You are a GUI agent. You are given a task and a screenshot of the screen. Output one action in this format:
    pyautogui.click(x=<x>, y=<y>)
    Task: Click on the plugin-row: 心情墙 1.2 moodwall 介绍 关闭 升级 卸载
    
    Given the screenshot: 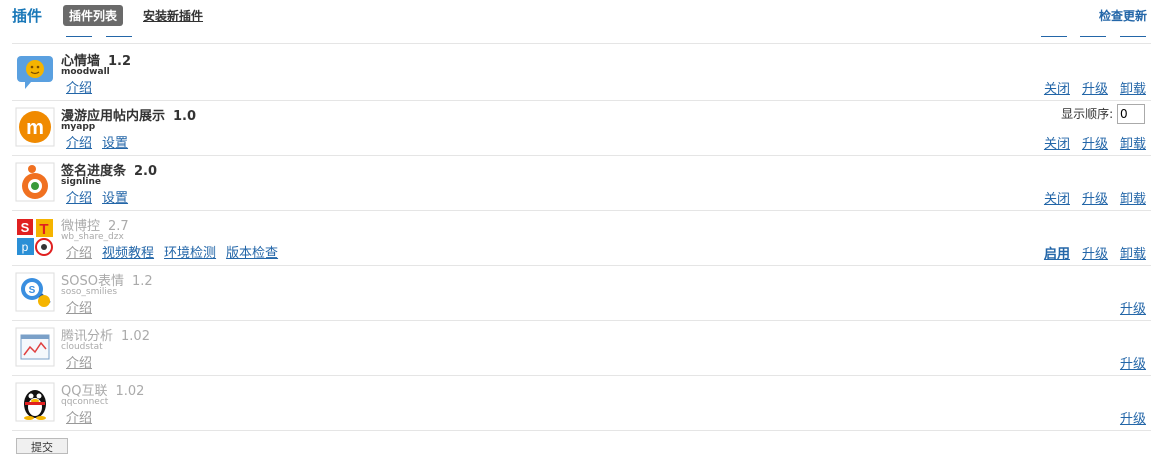 What is the action you would take?
    pyautogui.click(x=581, y=73)
    